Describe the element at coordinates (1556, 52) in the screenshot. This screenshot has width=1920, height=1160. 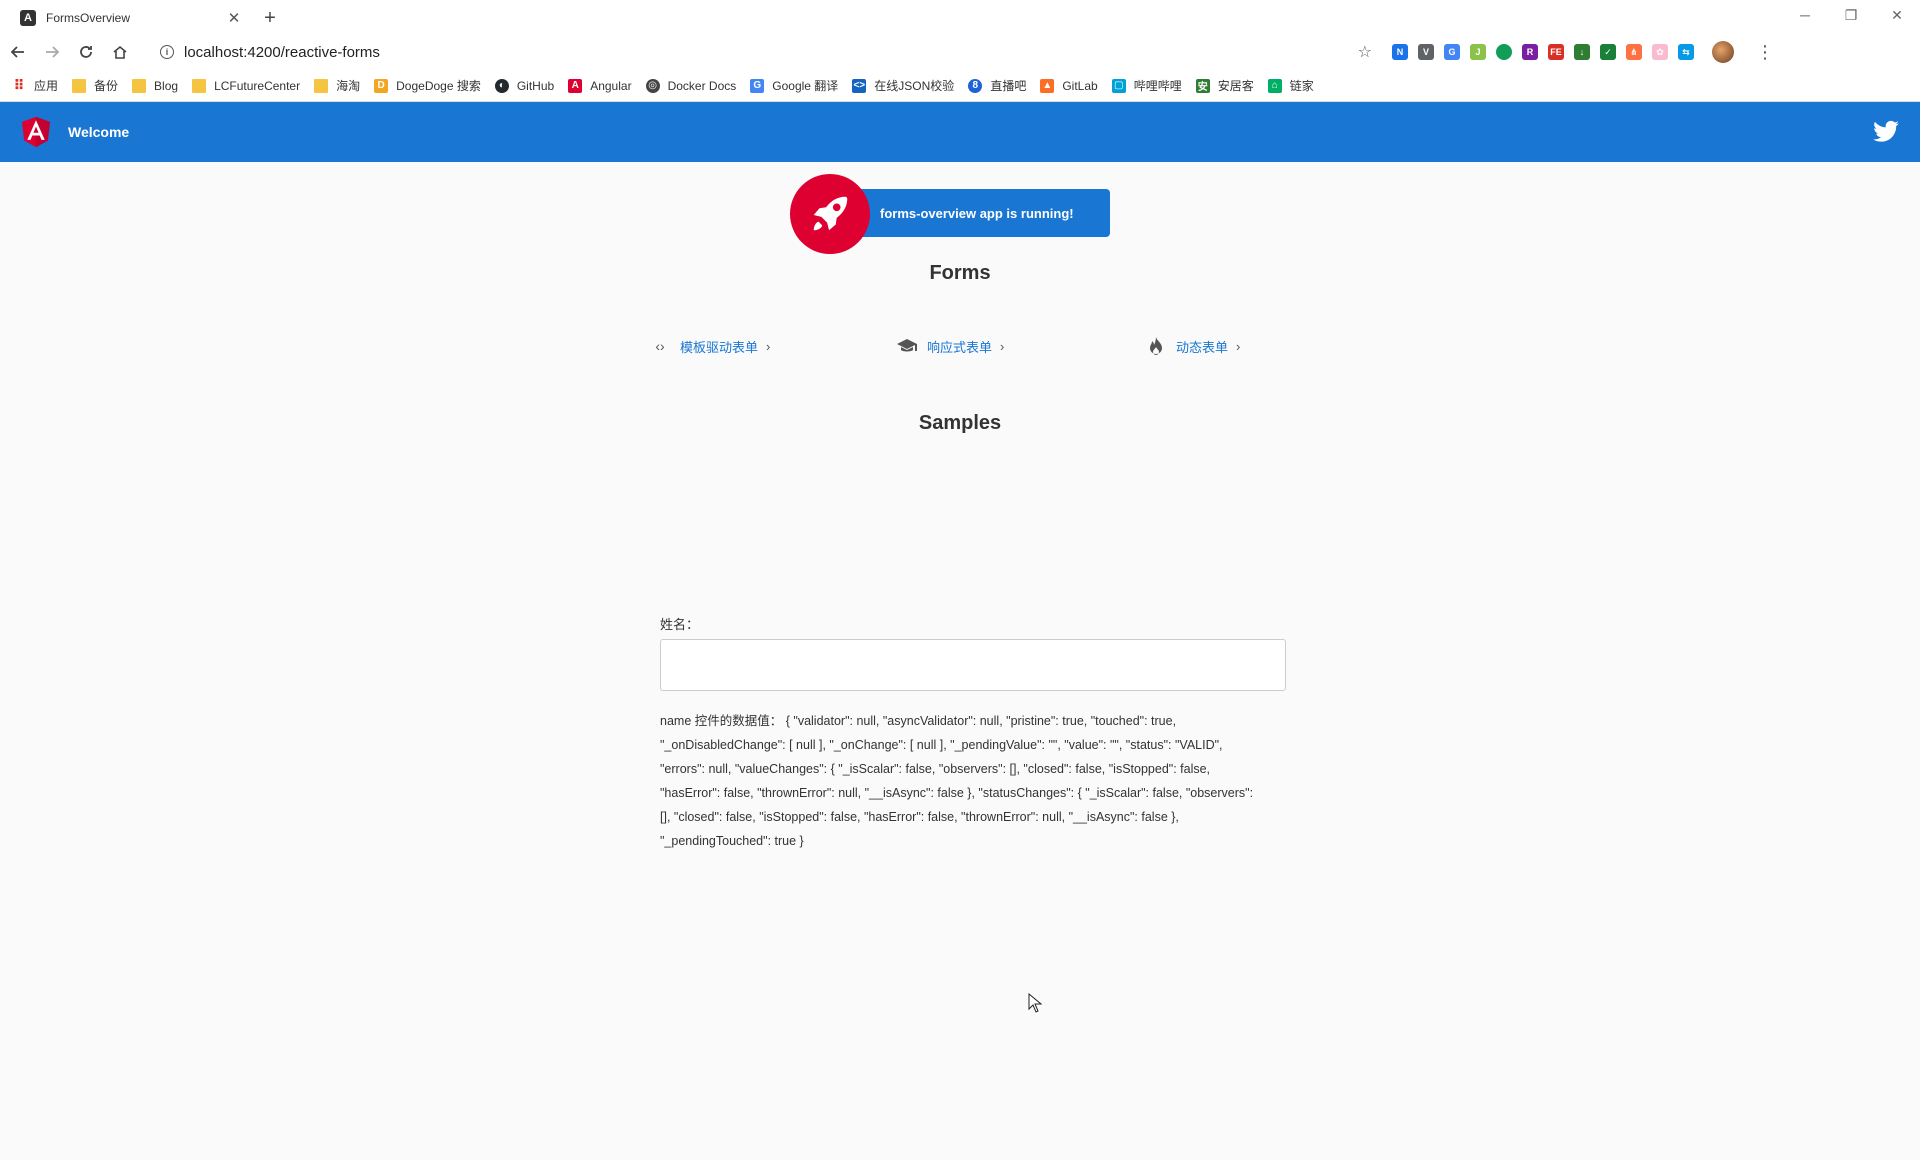
I see `fe-helper-icon: FE` at that location.